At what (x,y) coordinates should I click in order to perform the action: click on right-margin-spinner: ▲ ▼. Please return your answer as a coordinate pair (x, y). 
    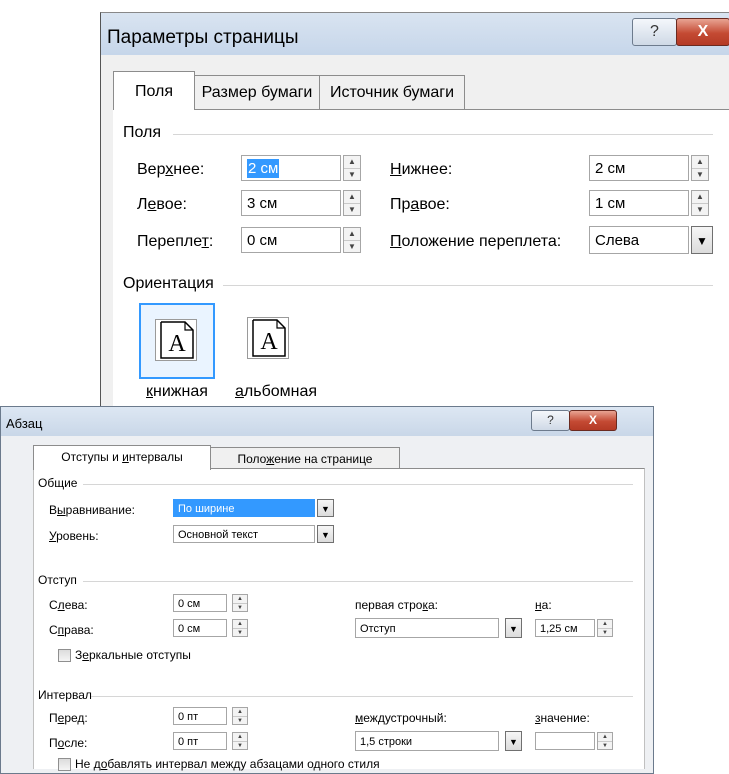
    Looking at the image, I should click on (700, 203).